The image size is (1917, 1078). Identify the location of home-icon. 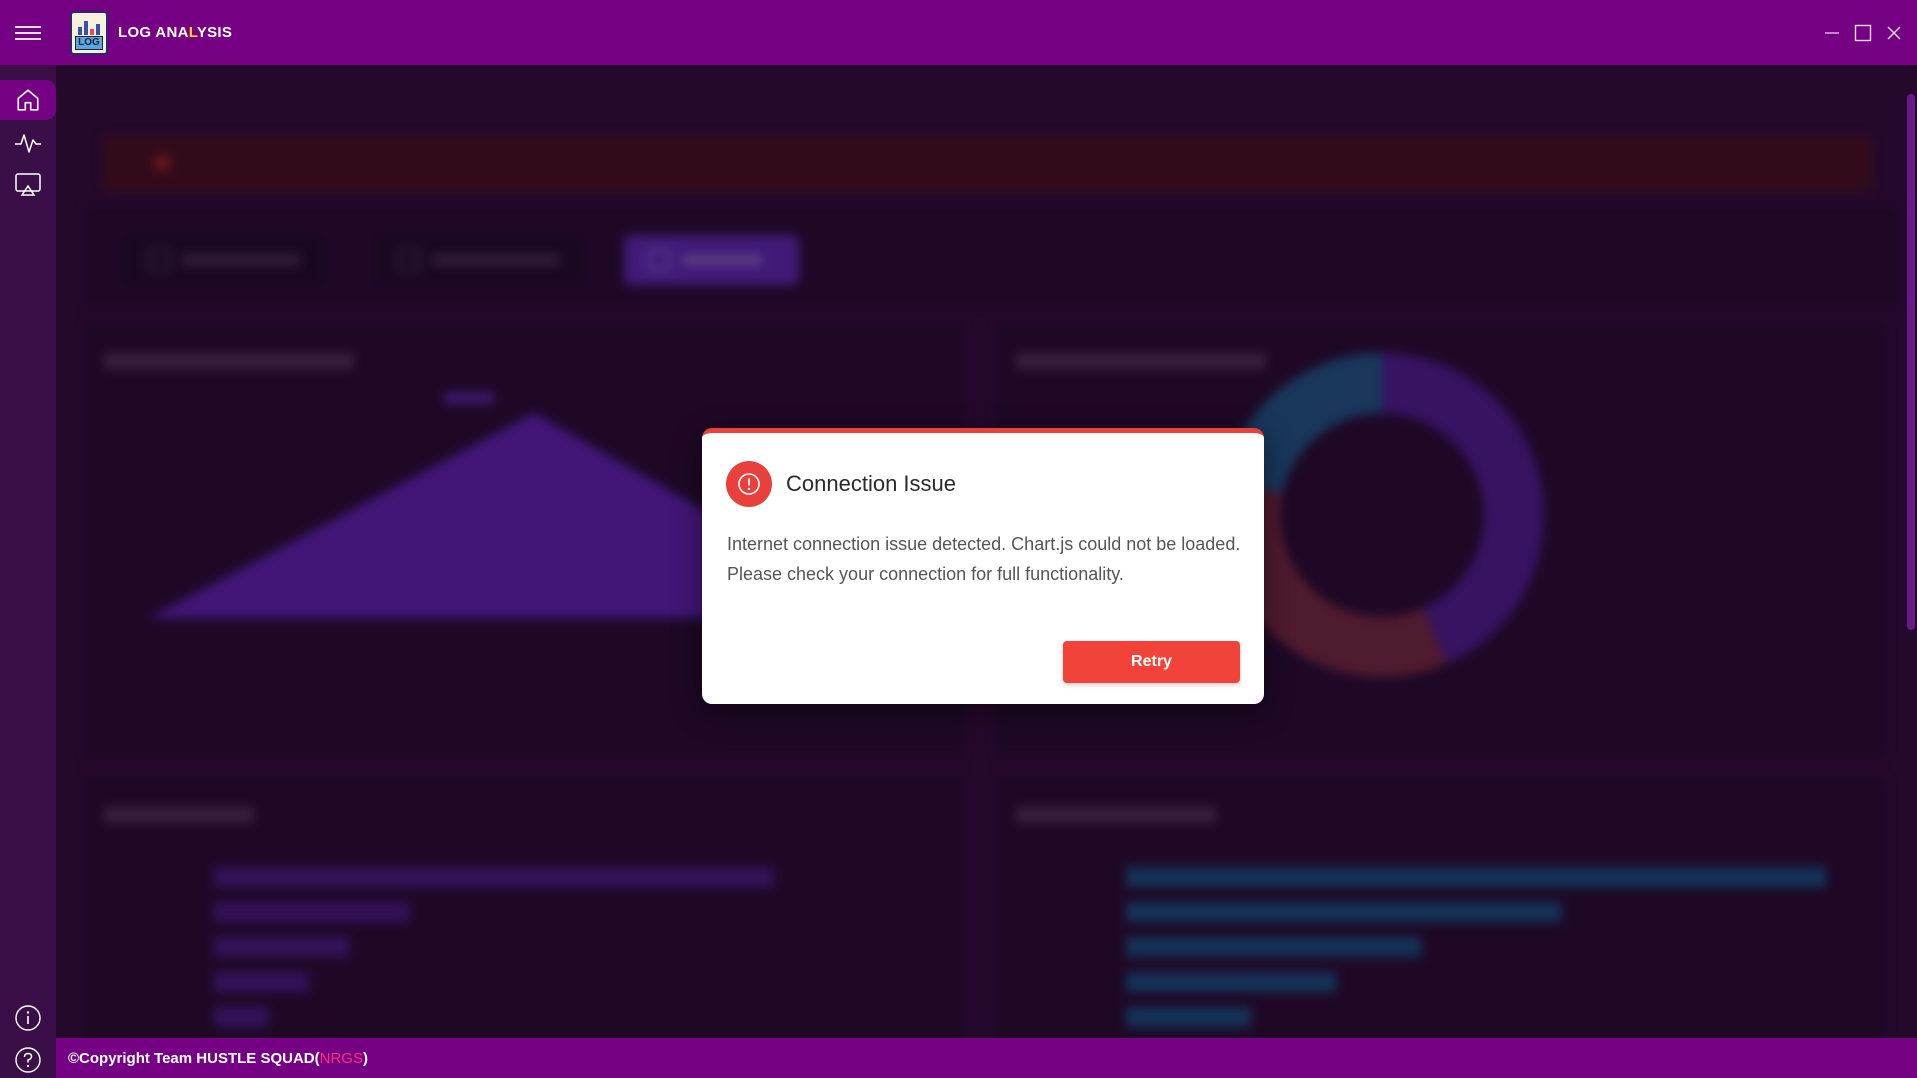
(28, 100).